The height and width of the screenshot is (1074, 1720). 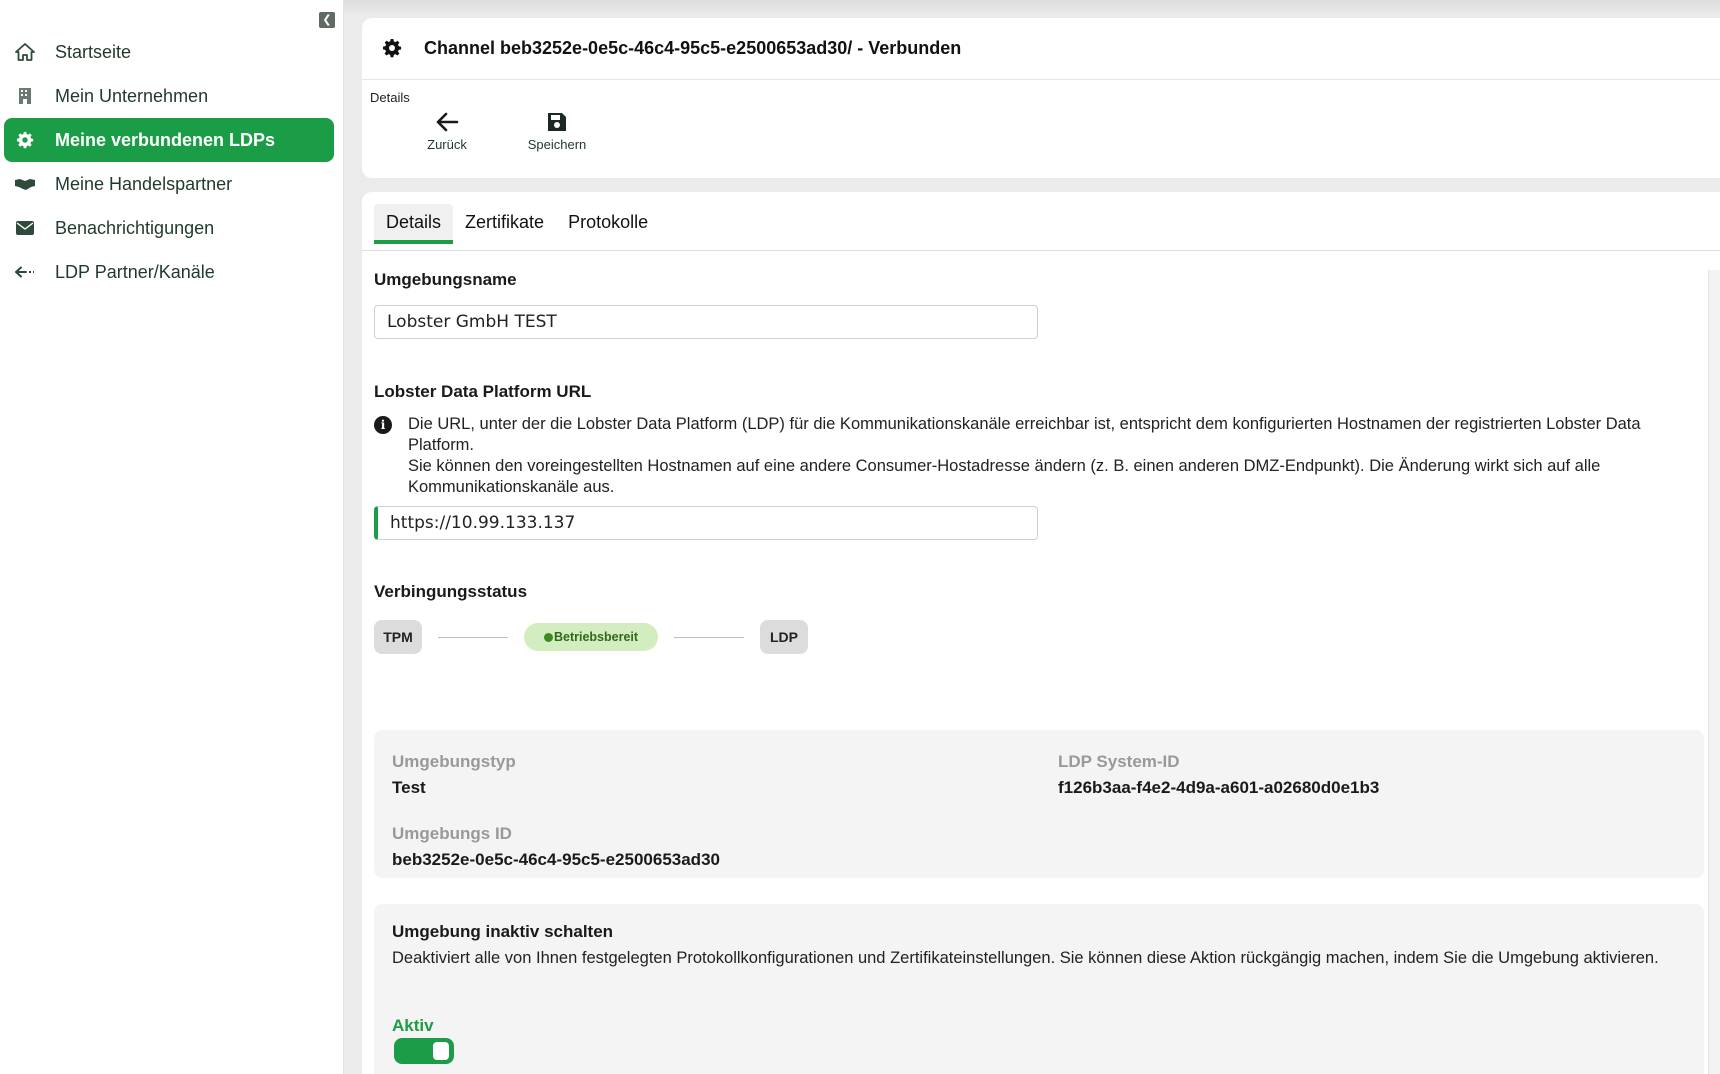 I want to click on status-node-ldp: LDP, so click(x=784, y=637).